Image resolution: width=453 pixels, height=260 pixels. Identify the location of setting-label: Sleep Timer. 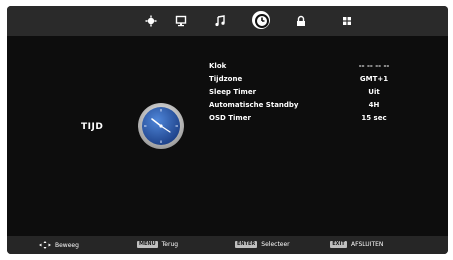
(233, 92).